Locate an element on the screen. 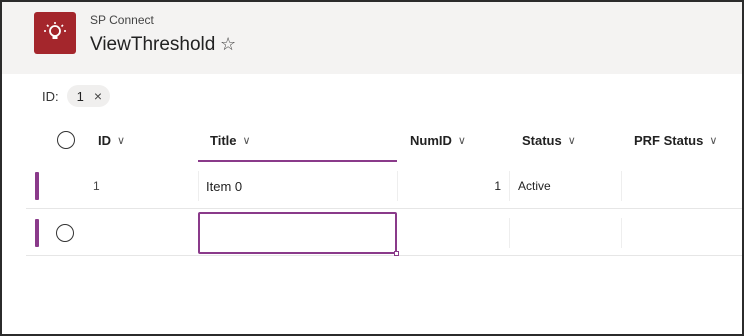 The height and width of the screenshot is (336, 744). column-header-label: PRF Status is located at coordinates (669, 140).